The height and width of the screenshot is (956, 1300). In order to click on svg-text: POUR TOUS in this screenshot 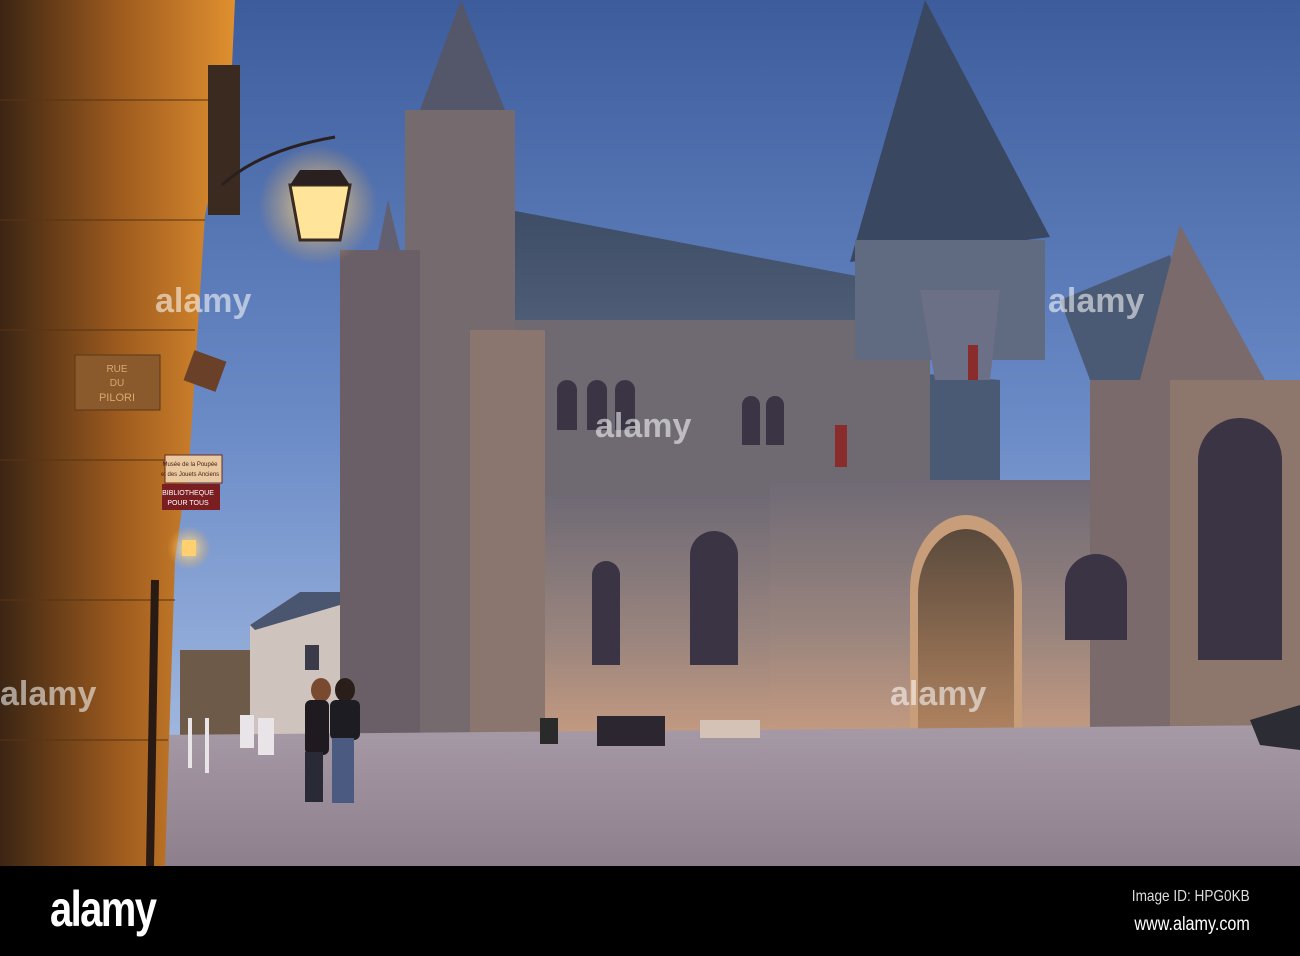, I will do `click(188, 503)`.